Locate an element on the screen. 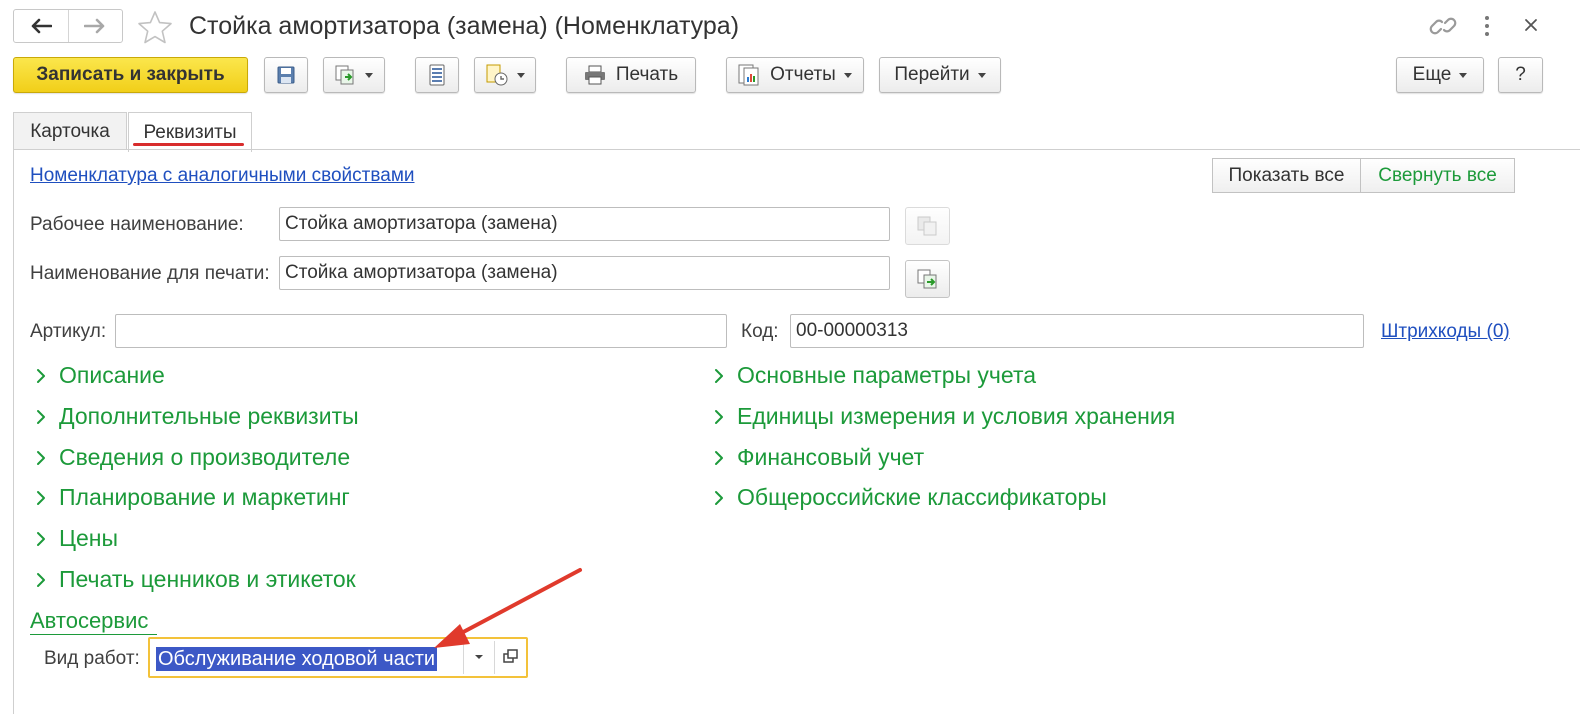 Image resolution: width=1580 pixels, height=714 pixels. forward-button is located at coordinates (95, 26).